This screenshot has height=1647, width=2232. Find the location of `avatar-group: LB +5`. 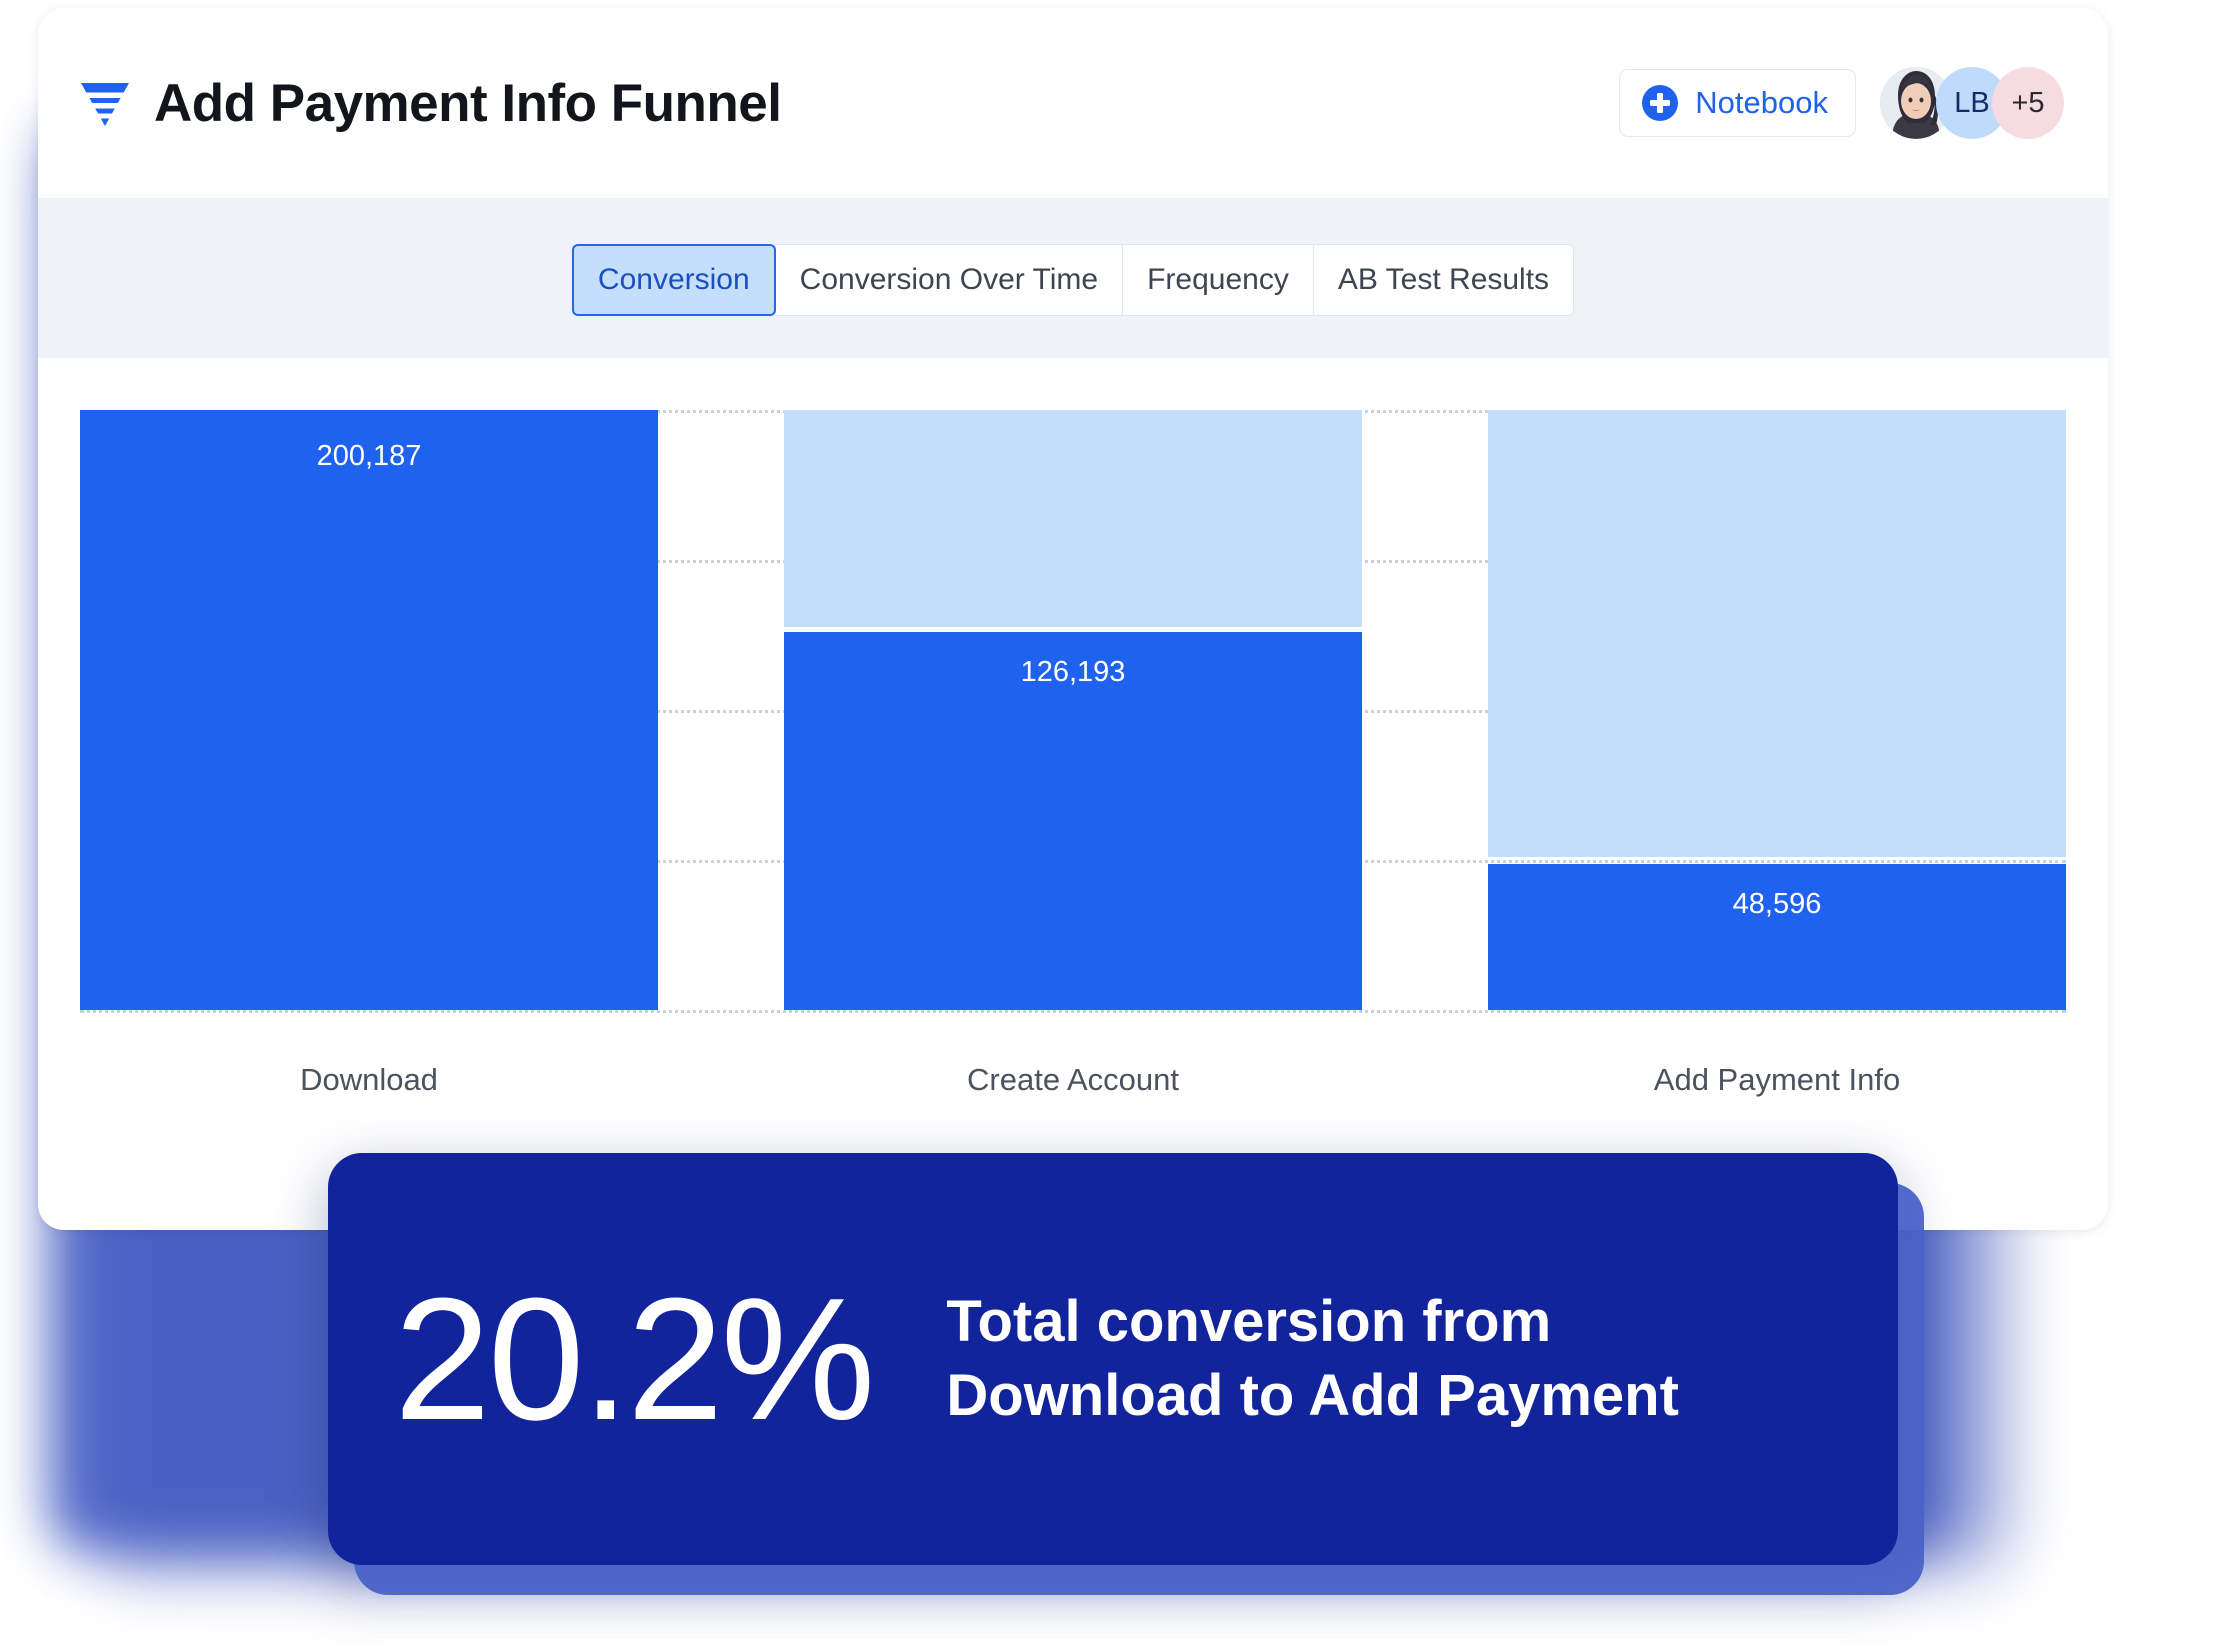

avatar-group: LB +5 is located at coordinates (1972, 103).